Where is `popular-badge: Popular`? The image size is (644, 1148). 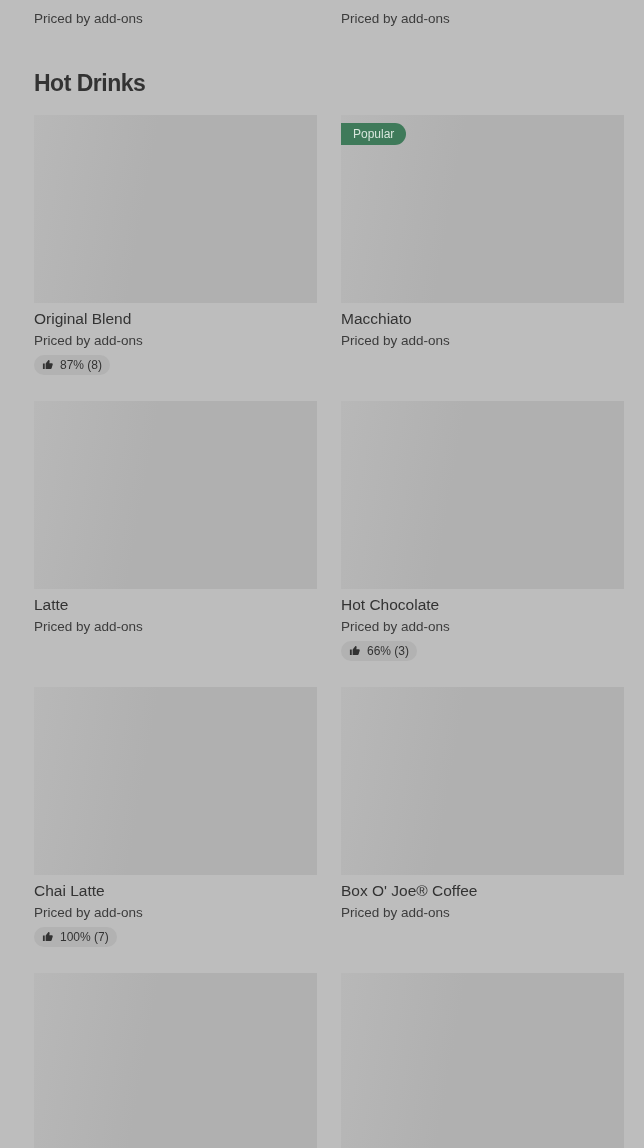
popular-badge: Popular is located at coordinates (374, 133).